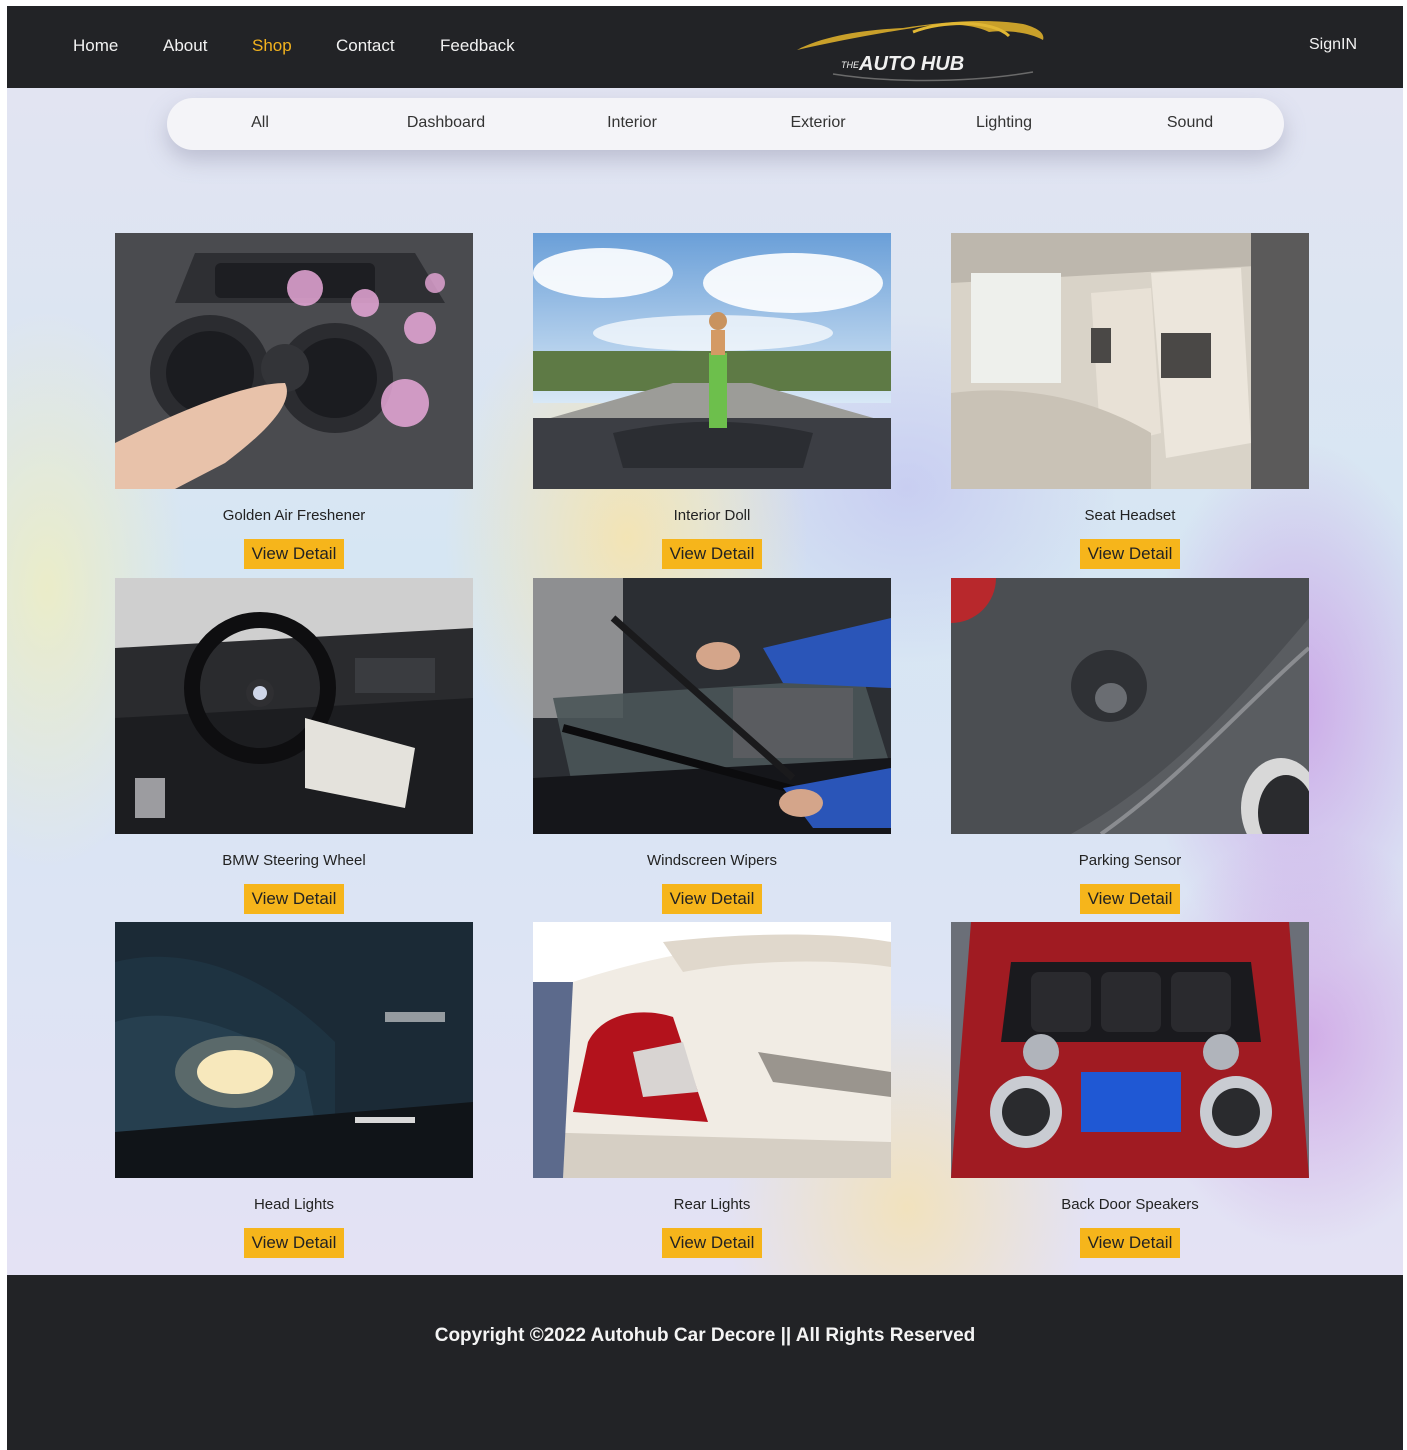 Image resolution: width=1407 pixels, height=1450 pixels. What do you see at coordinates (1130, 1204) in the screenshot?
I see `product-name: Back Door Speakers` at bounding box center [1130, 1204].